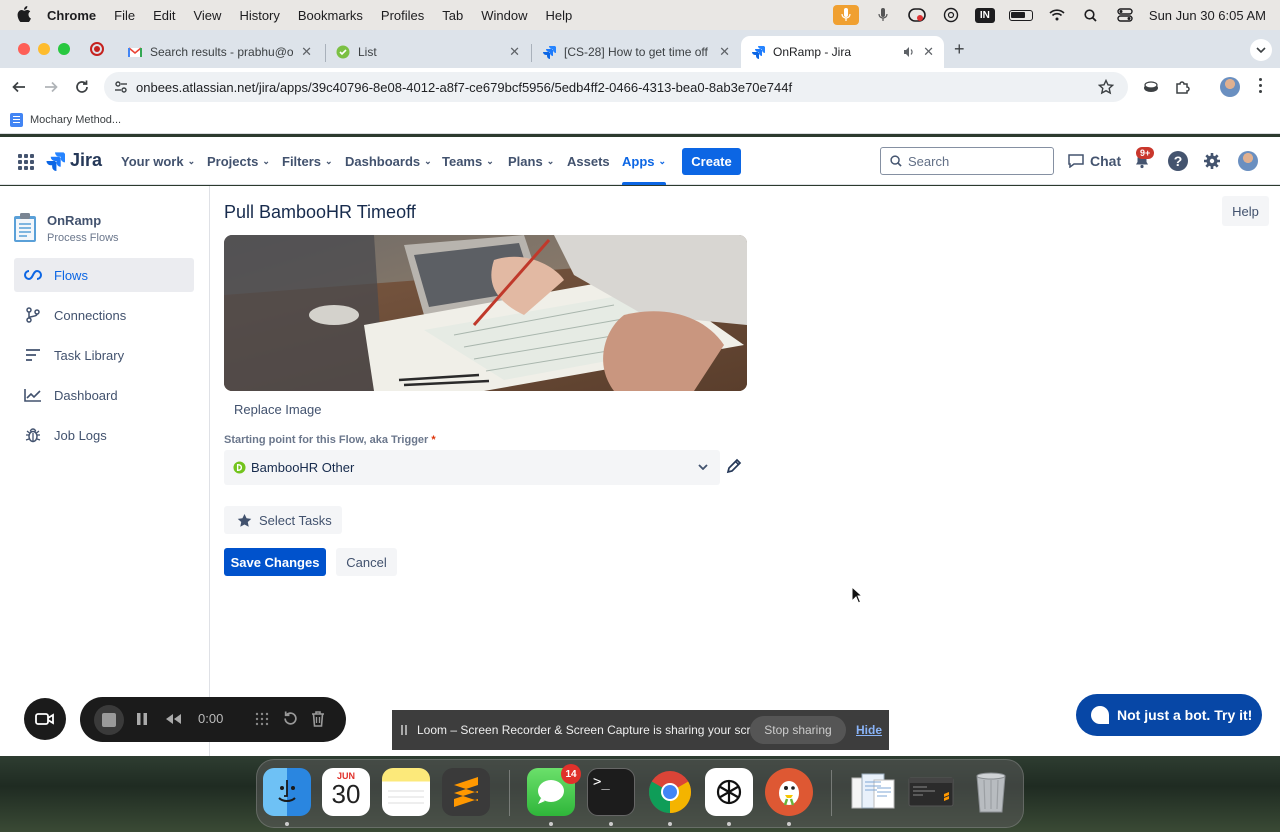 The image size is (1280, 832). Describe the element at coordinates (388, 161) in the screenshot. I see `nav-dashboards: Dashboards ⌄` at that location.